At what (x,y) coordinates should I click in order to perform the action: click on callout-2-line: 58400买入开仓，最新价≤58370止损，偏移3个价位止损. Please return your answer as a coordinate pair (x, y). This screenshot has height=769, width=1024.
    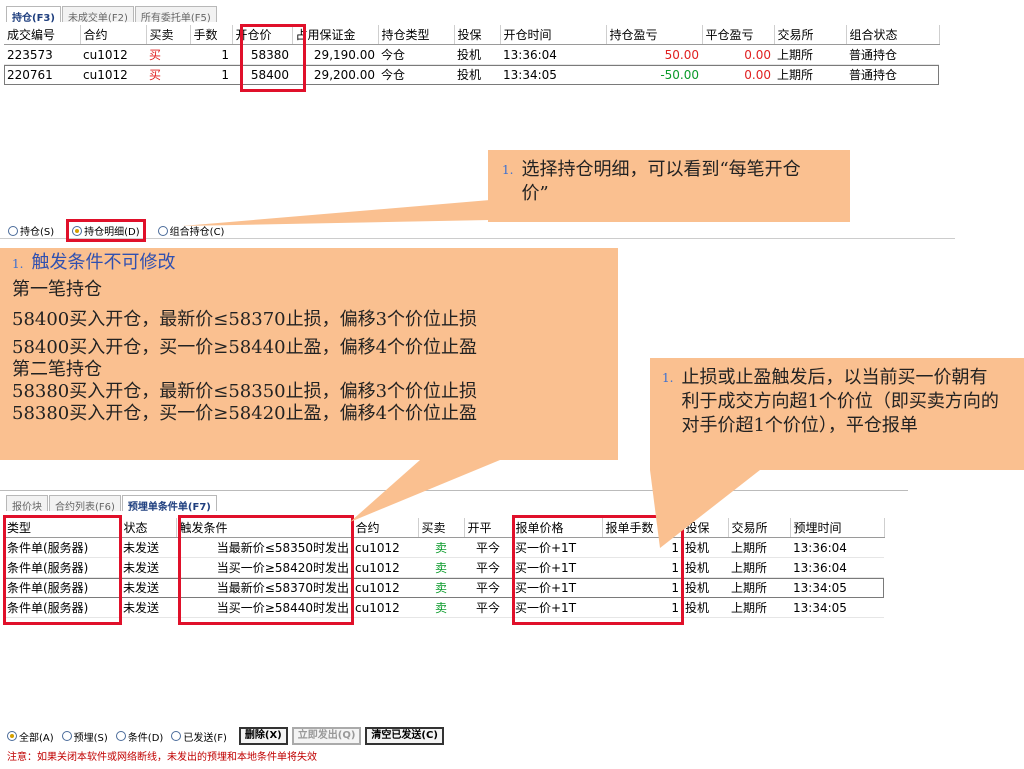
    Looking at the image, I should click on (245, 319).